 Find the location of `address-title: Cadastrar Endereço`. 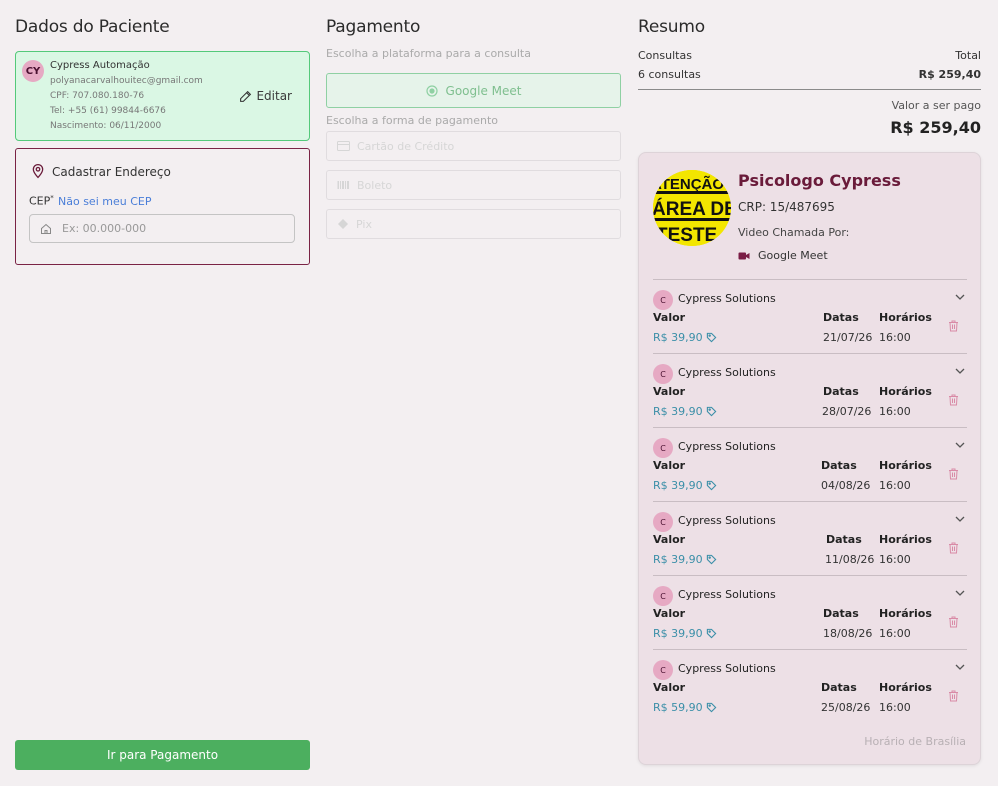

address-title: Cadastrar Endereço is located at coordinates (111, 172).